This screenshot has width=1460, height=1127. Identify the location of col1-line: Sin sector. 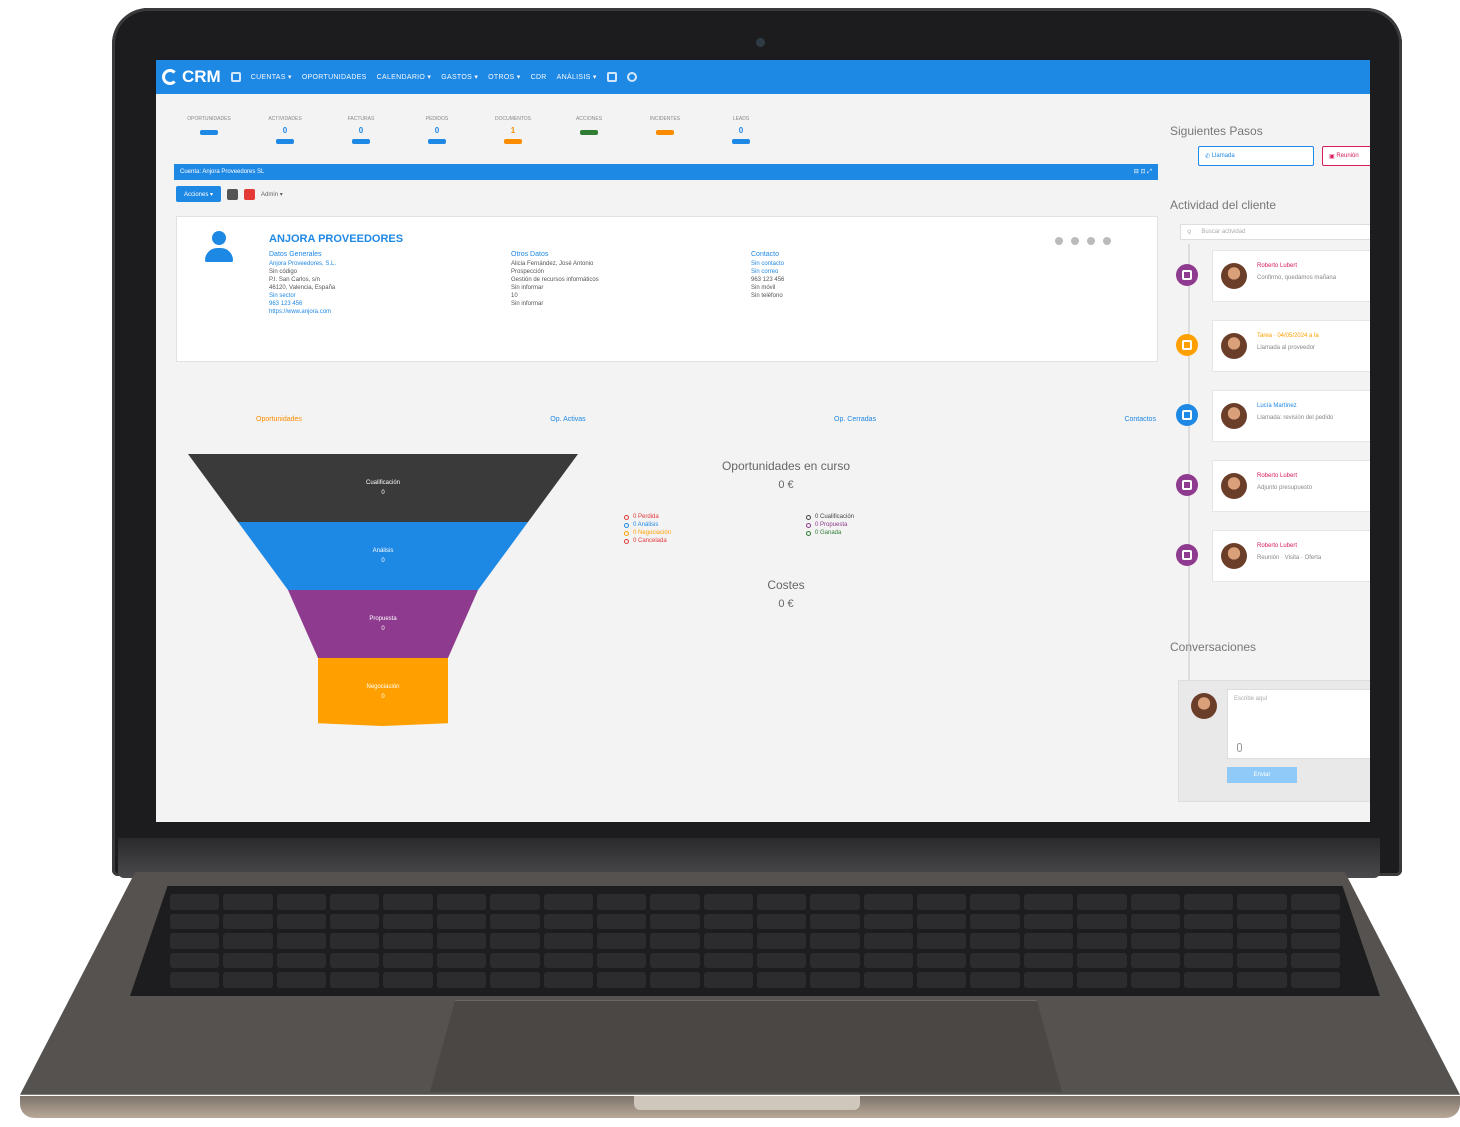
(302, 296).